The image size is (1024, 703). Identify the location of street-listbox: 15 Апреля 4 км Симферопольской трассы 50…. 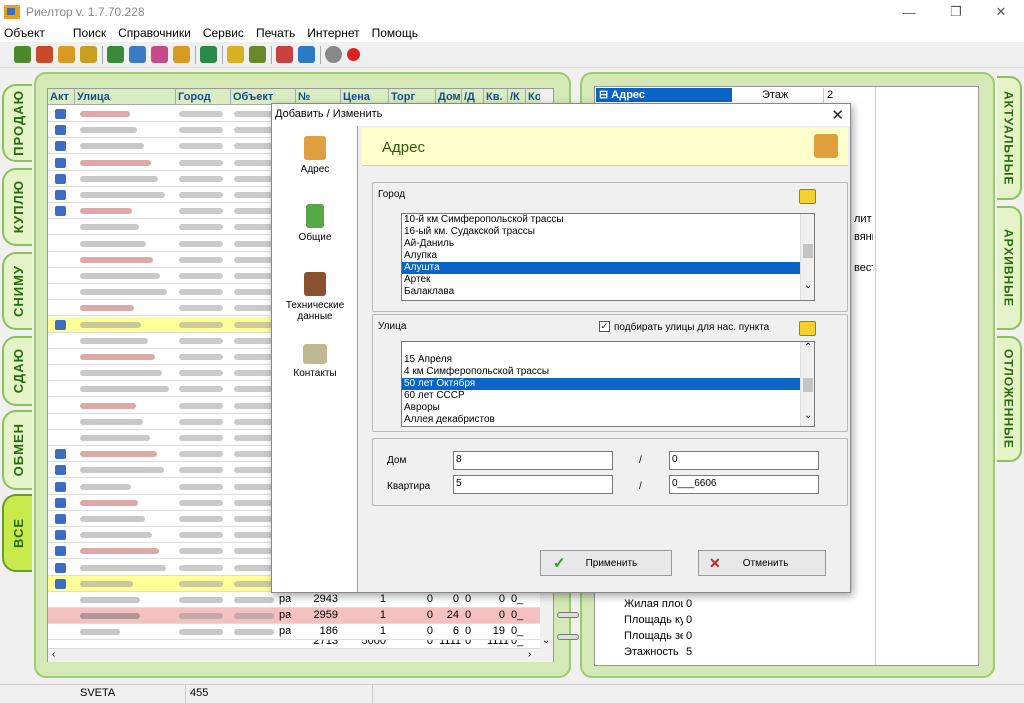
(608, 384).